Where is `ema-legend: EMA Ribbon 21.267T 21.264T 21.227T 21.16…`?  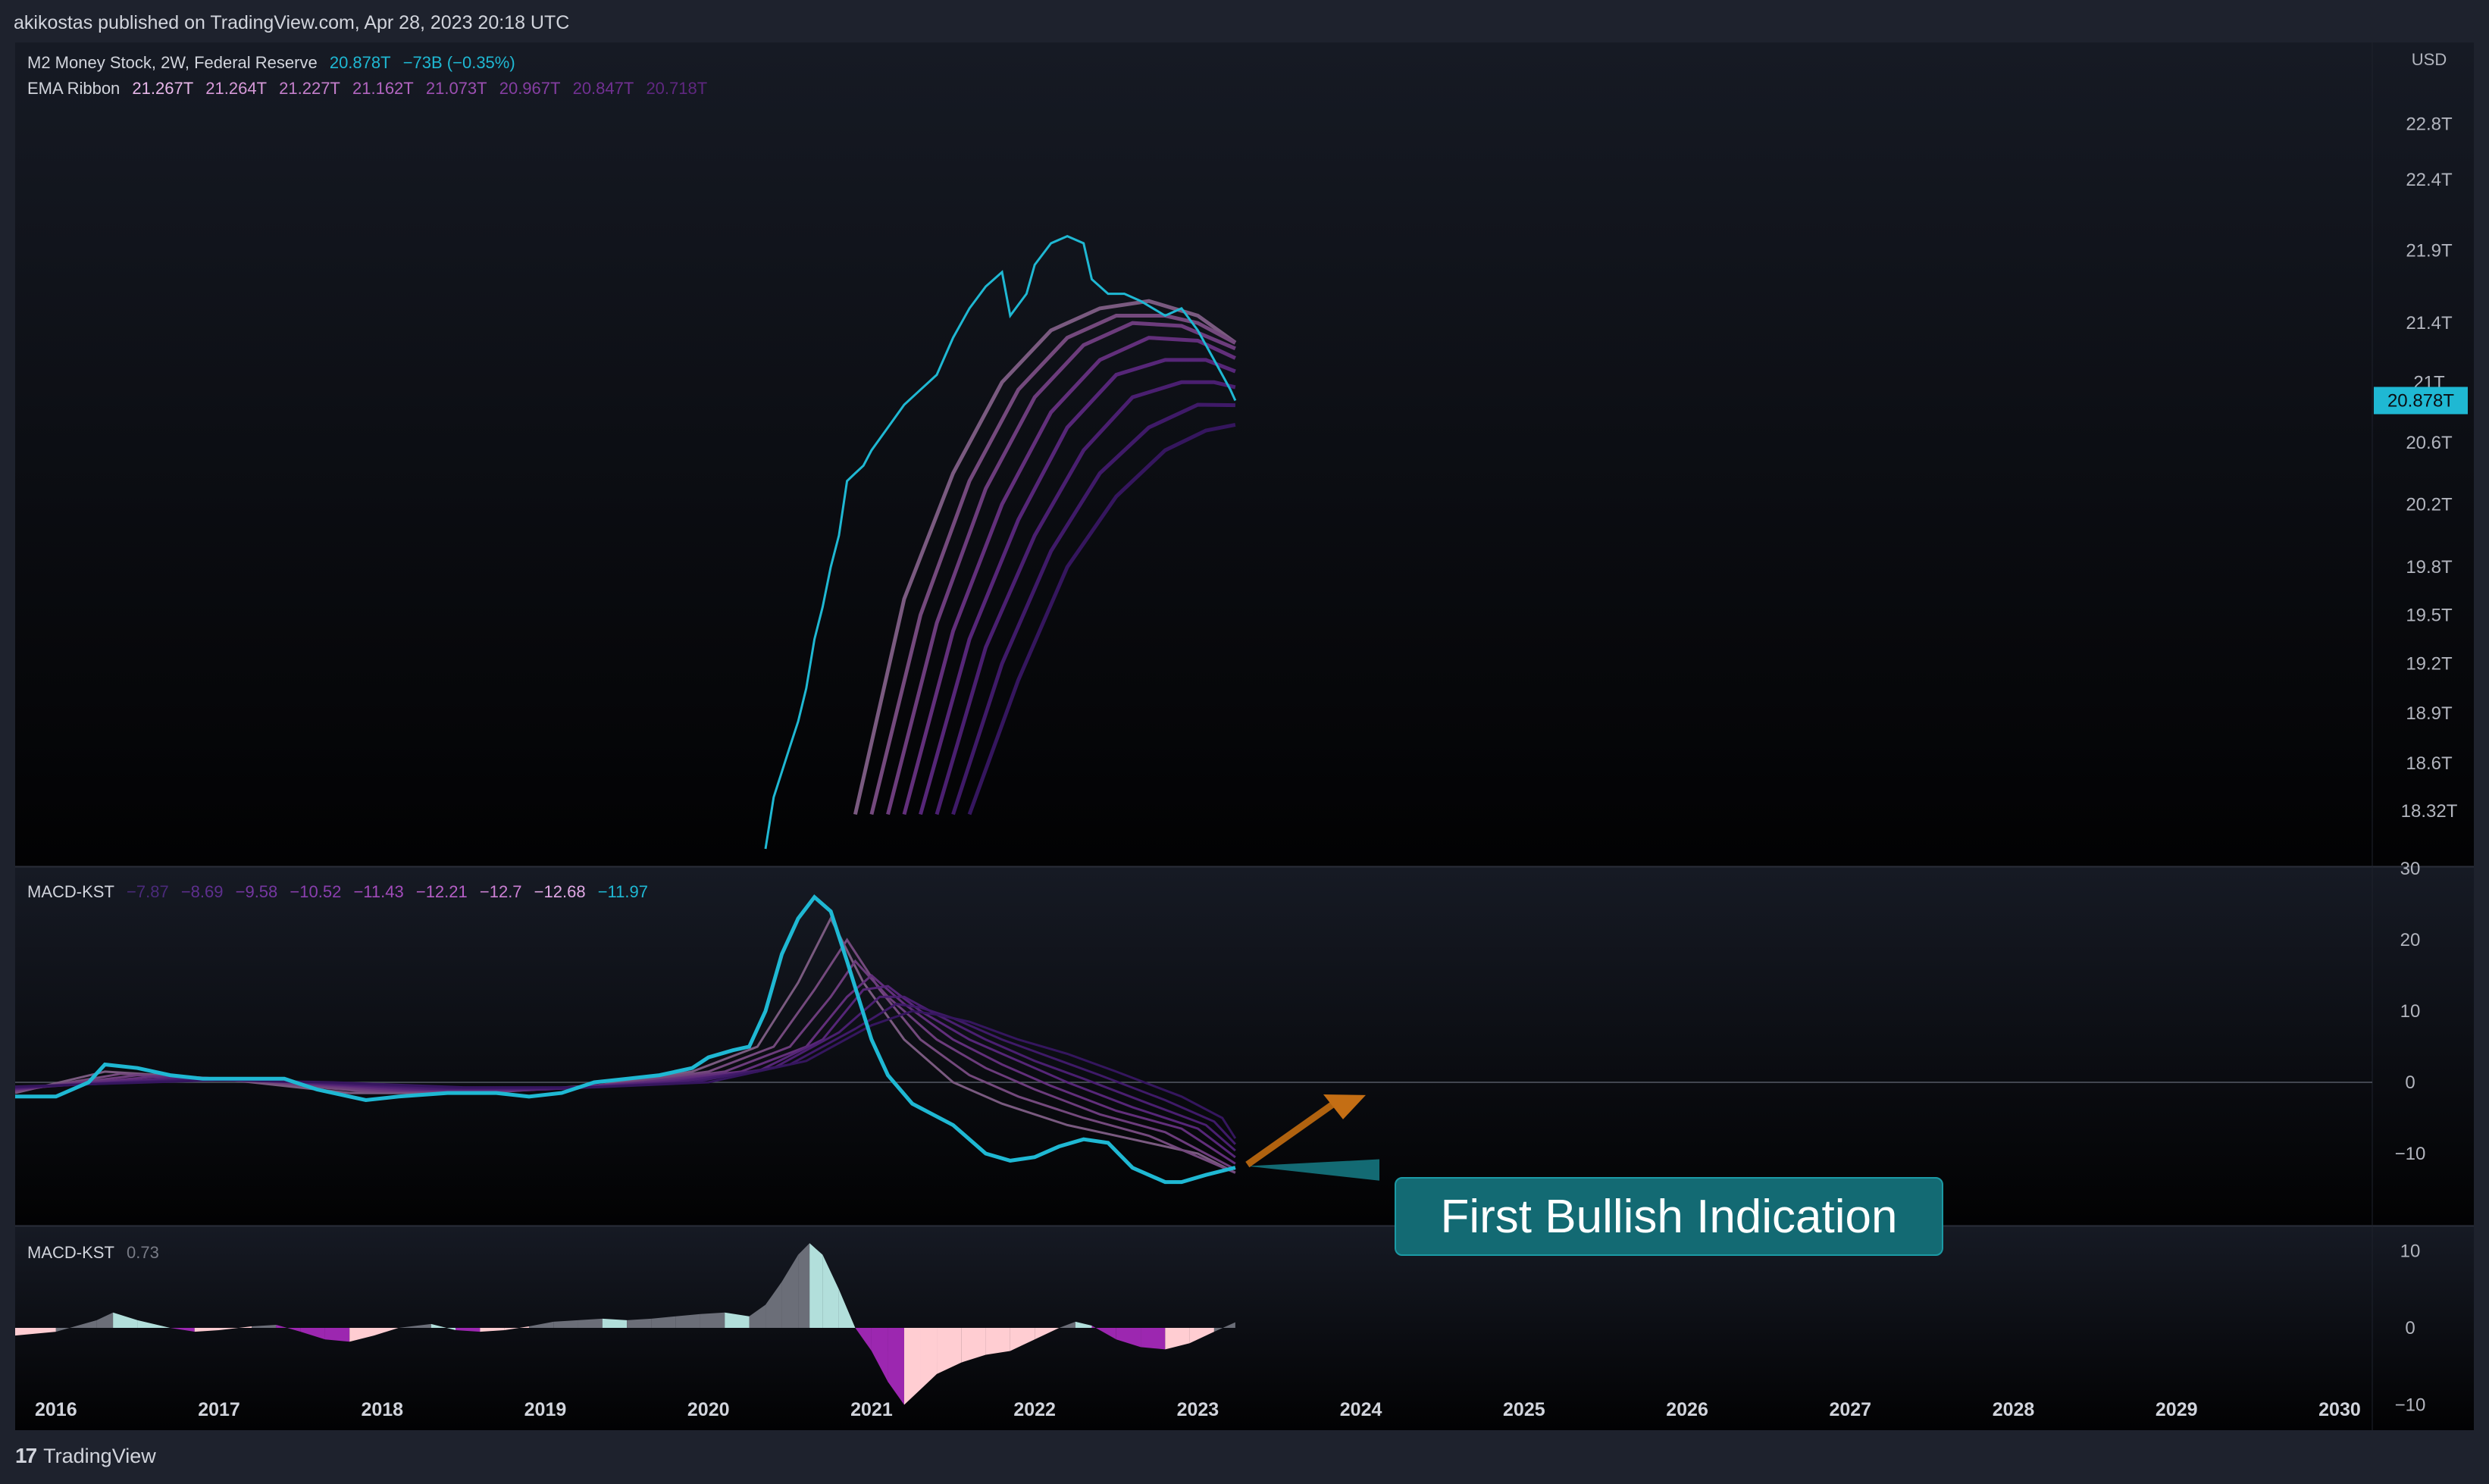 ema-legend: EMA Ribbon 21.267T 21.264T 21.227T 21.16… is located at coordinates (371, 89).